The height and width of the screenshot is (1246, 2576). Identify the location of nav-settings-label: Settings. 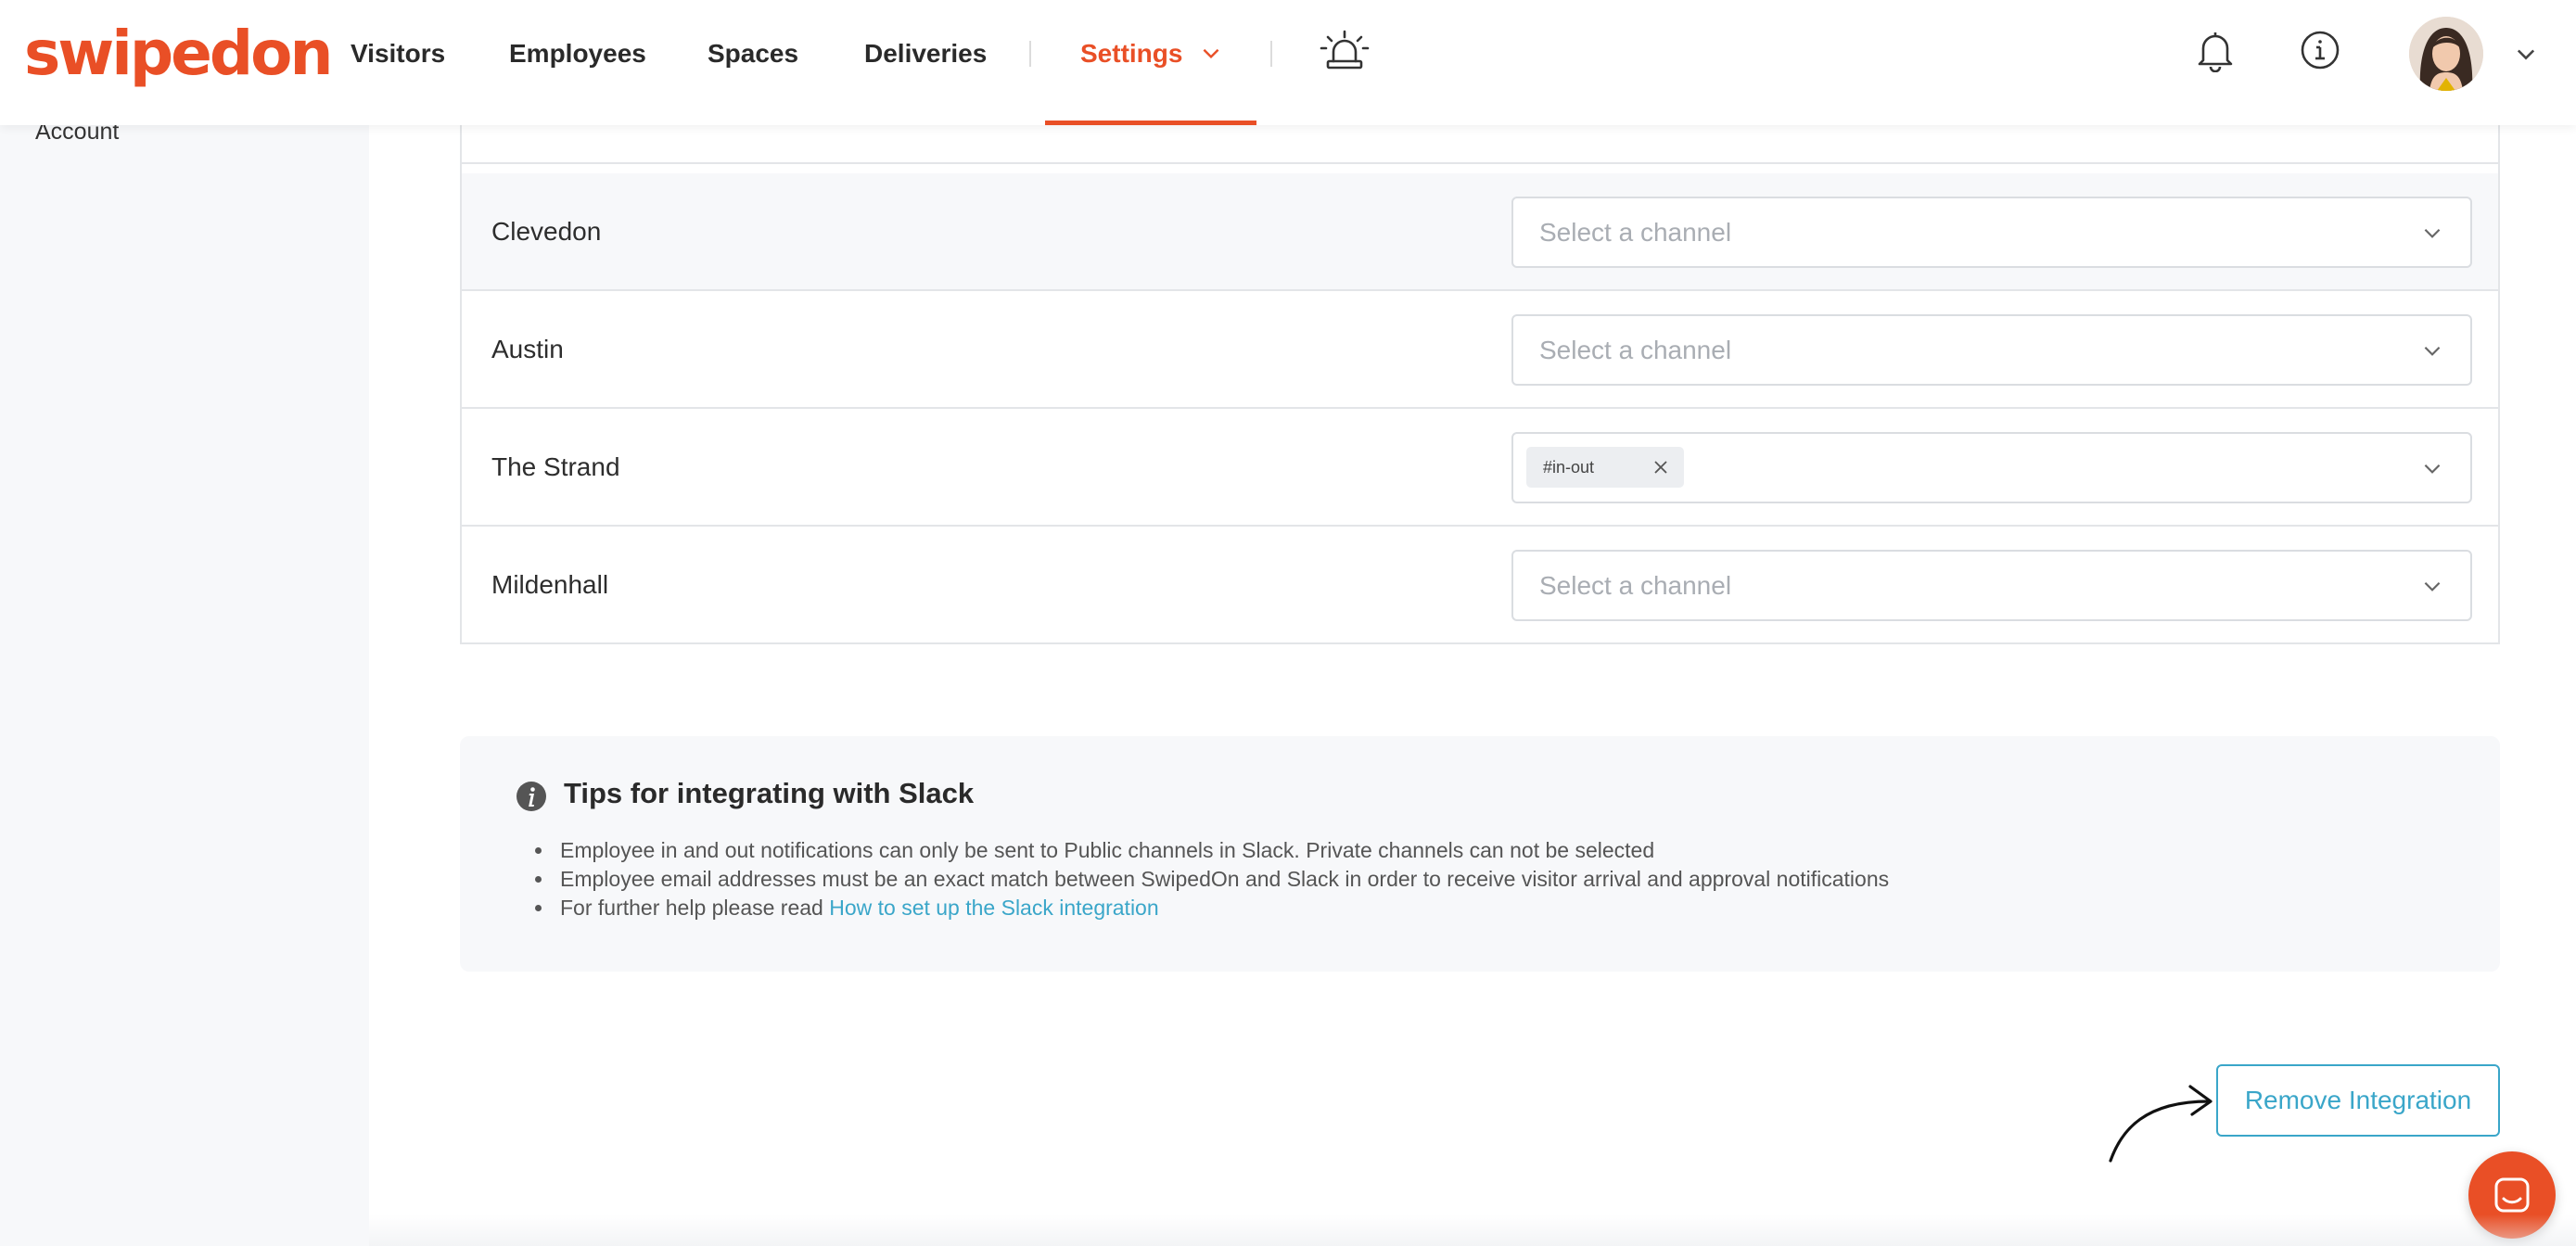
(1131, 53).